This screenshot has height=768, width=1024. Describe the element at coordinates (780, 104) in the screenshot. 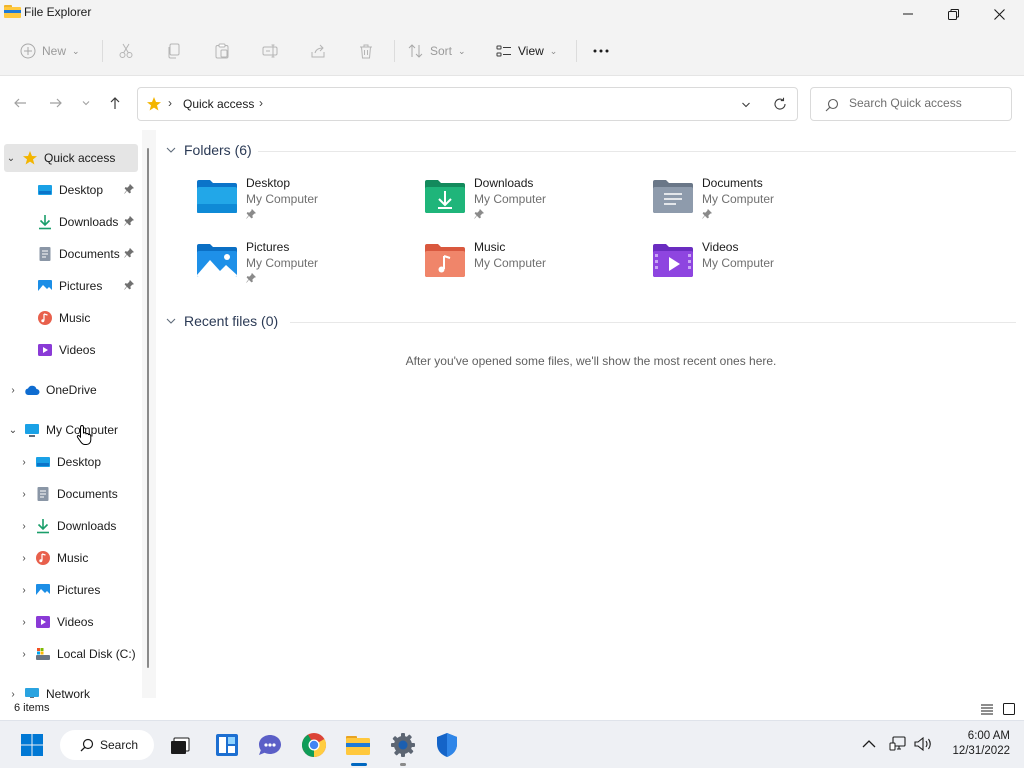

I see `refresh-icon` at that location.